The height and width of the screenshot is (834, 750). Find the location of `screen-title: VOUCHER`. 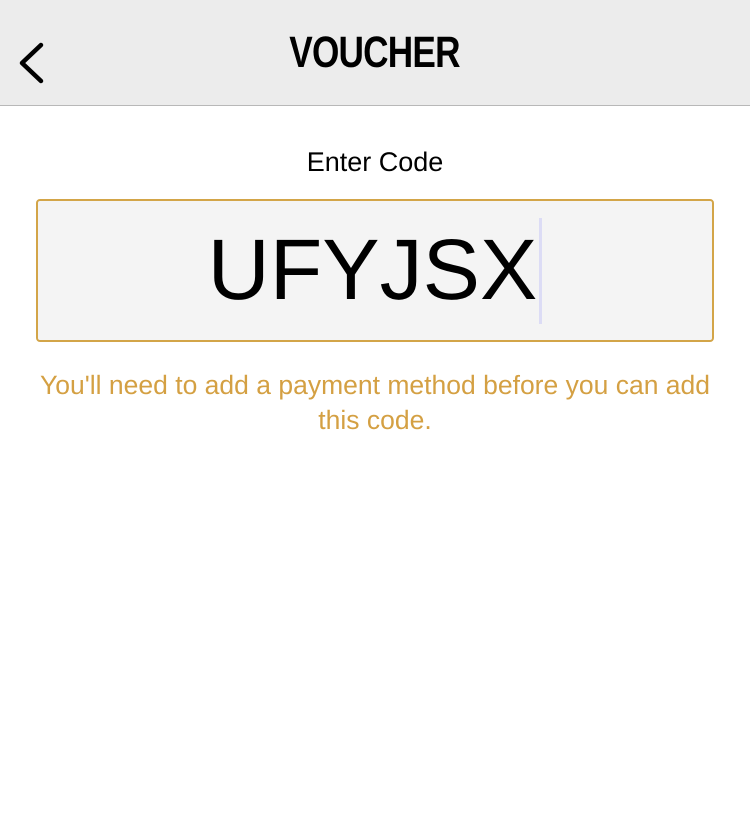

screen-title: VOUCHER is located at coordinates (375, 53).